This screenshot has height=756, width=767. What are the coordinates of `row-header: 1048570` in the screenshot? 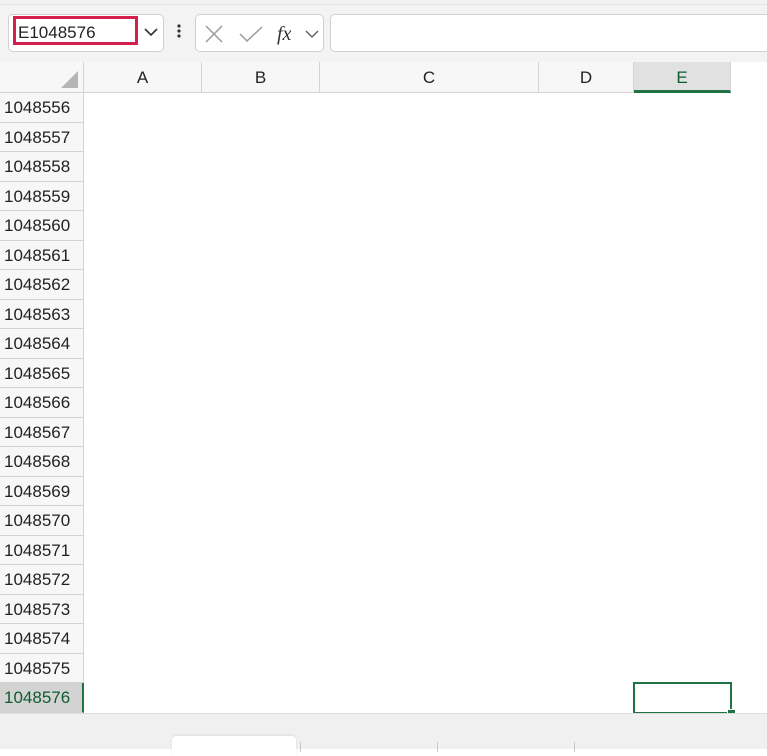 It's located at (42, 521).